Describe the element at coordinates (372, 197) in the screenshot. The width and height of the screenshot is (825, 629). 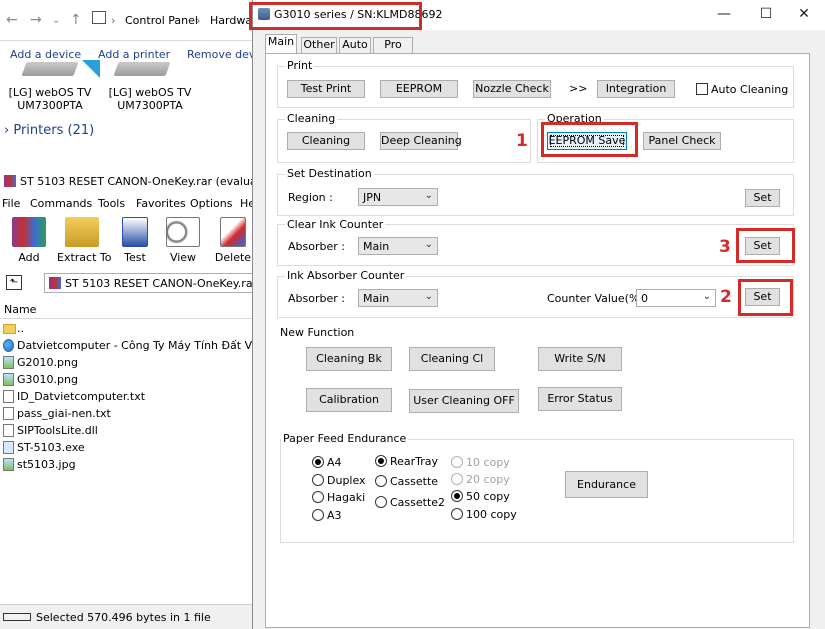
I see `region-value: JPN` at that location.